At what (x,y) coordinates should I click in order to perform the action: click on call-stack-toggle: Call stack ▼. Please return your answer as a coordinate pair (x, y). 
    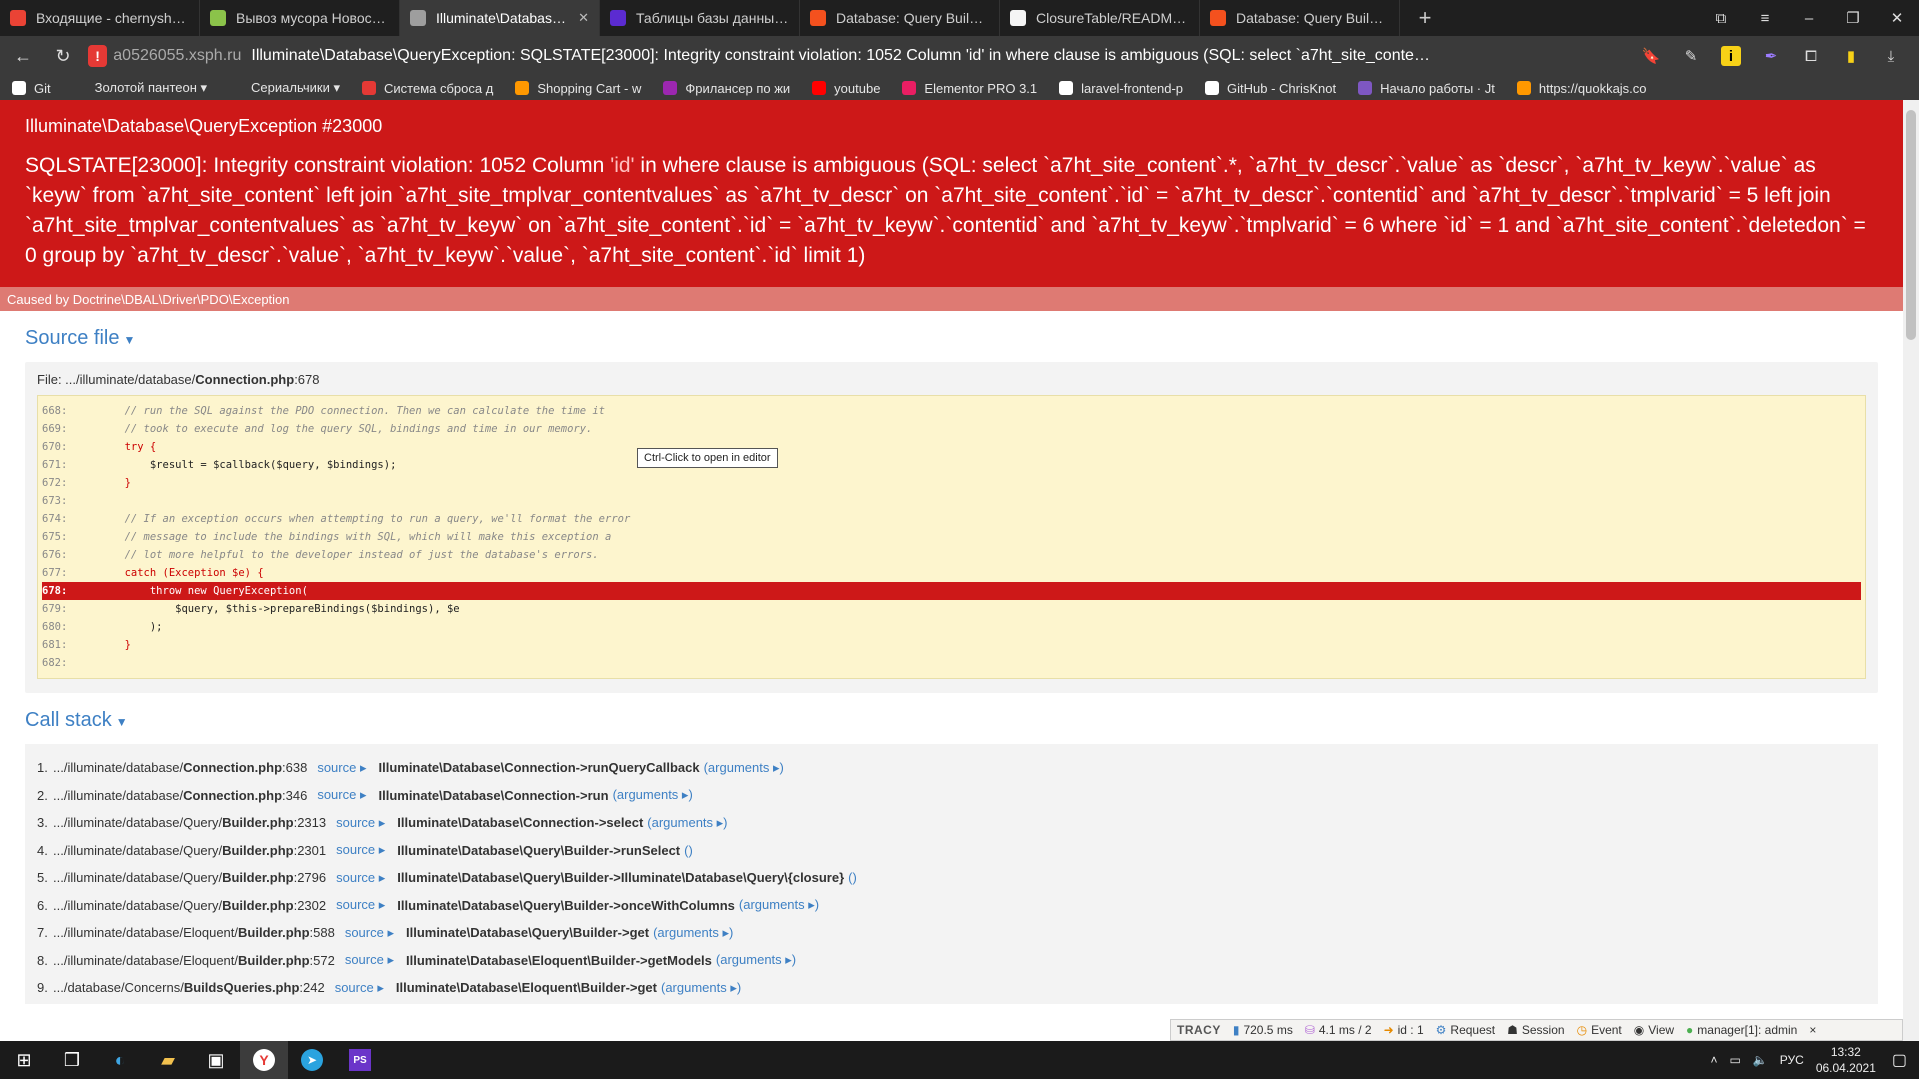
    Looking at the image, I should click on (951, 720).